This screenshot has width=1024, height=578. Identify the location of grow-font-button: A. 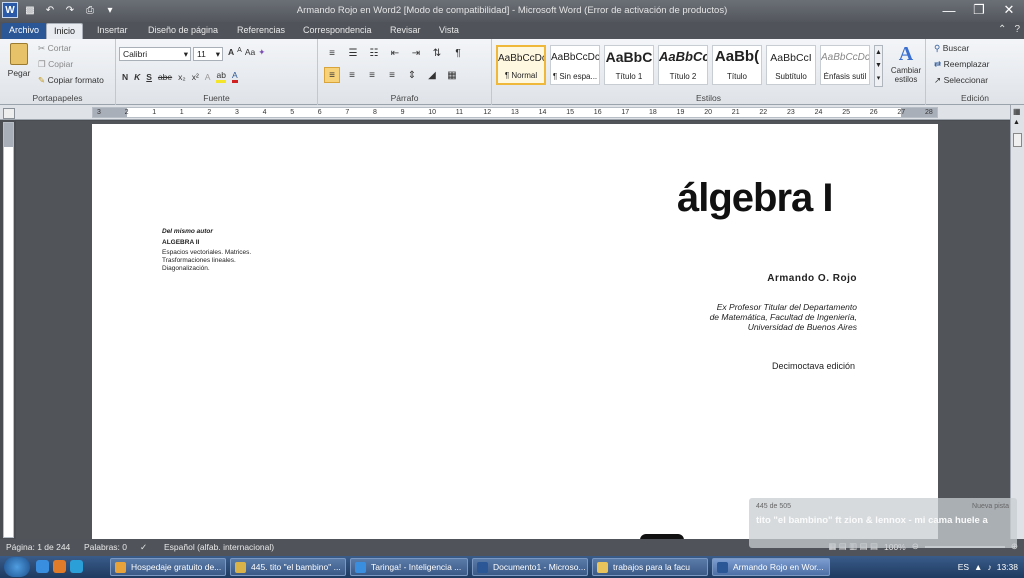
(231, 52).